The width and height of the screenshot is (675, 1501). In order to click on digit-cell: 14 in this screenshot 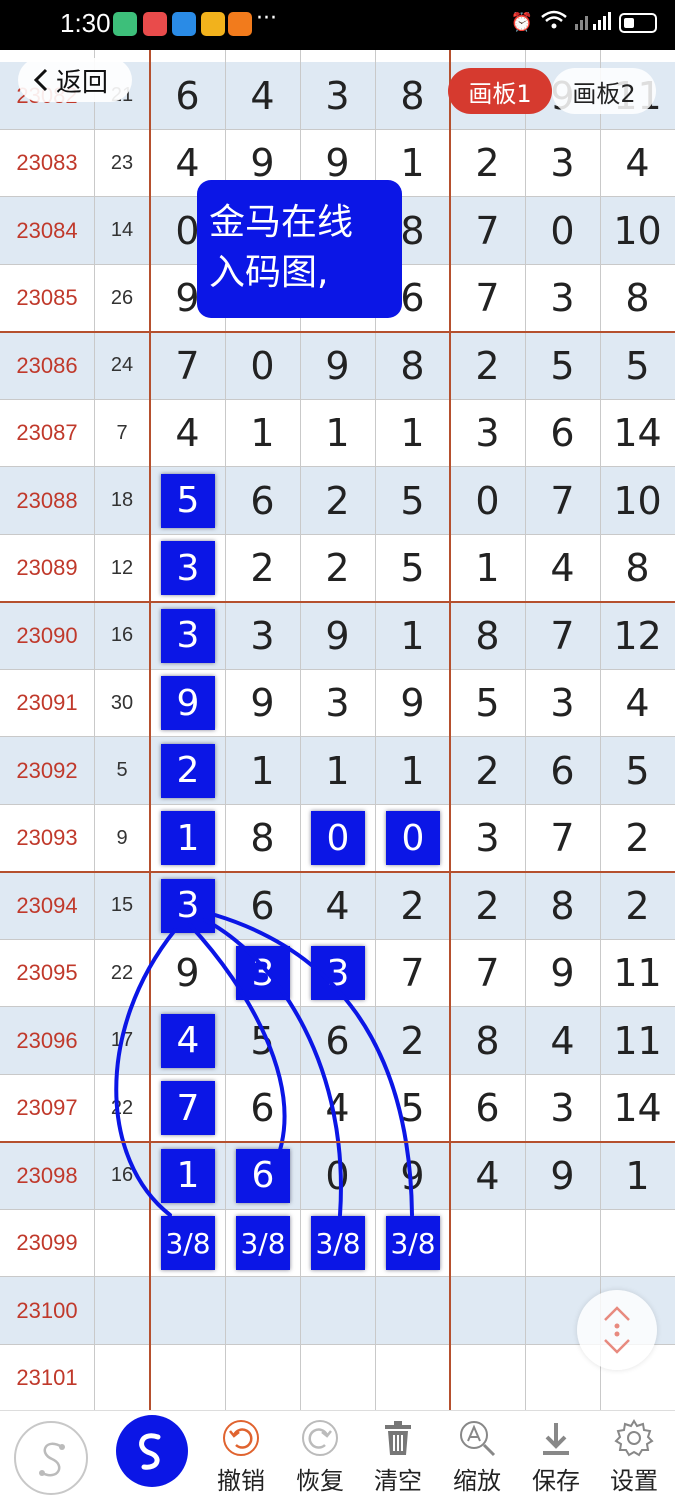, I will do `click(637, 434)`.